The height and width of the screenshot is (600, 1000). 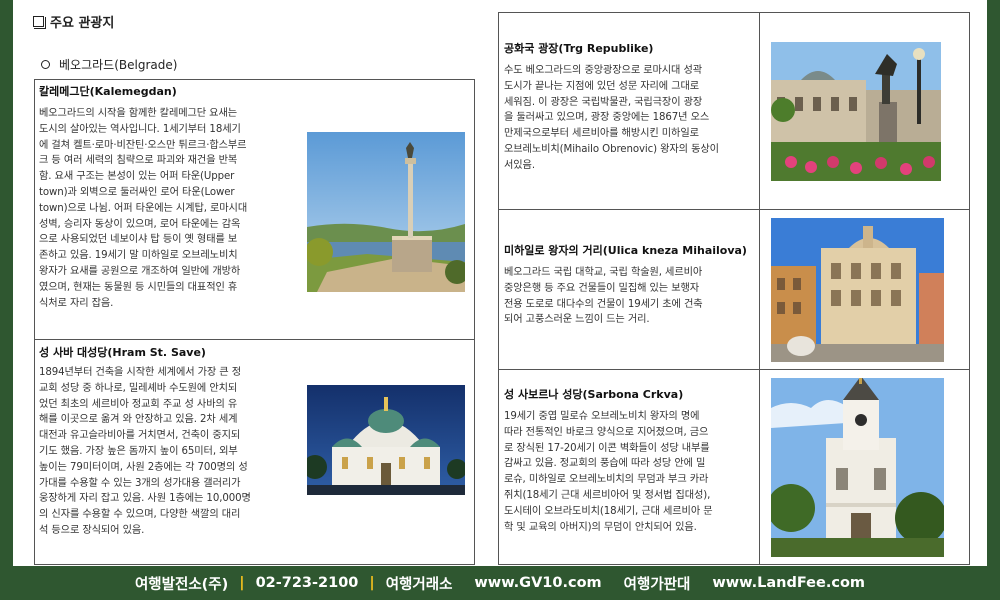 What do you see at coordinates (607, 118) in the screenshot?
I see `republike-text-line: 을 둘러싸고 있으며, 광장 중앙에는 1867년 오스` at bounding box center [607, 118].